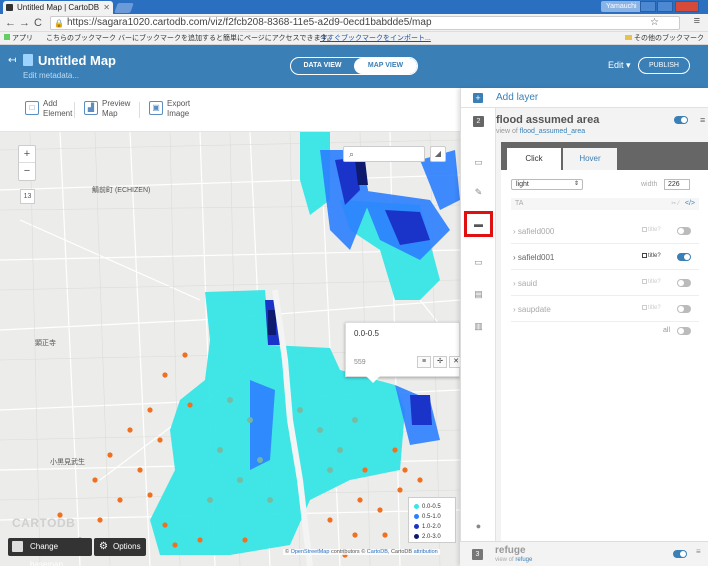 The width and height of the screenshot is (708, 566). Describe the element at coordinates (27, 171) in the screenshot. I see `zoom-out-button: −` at that location.